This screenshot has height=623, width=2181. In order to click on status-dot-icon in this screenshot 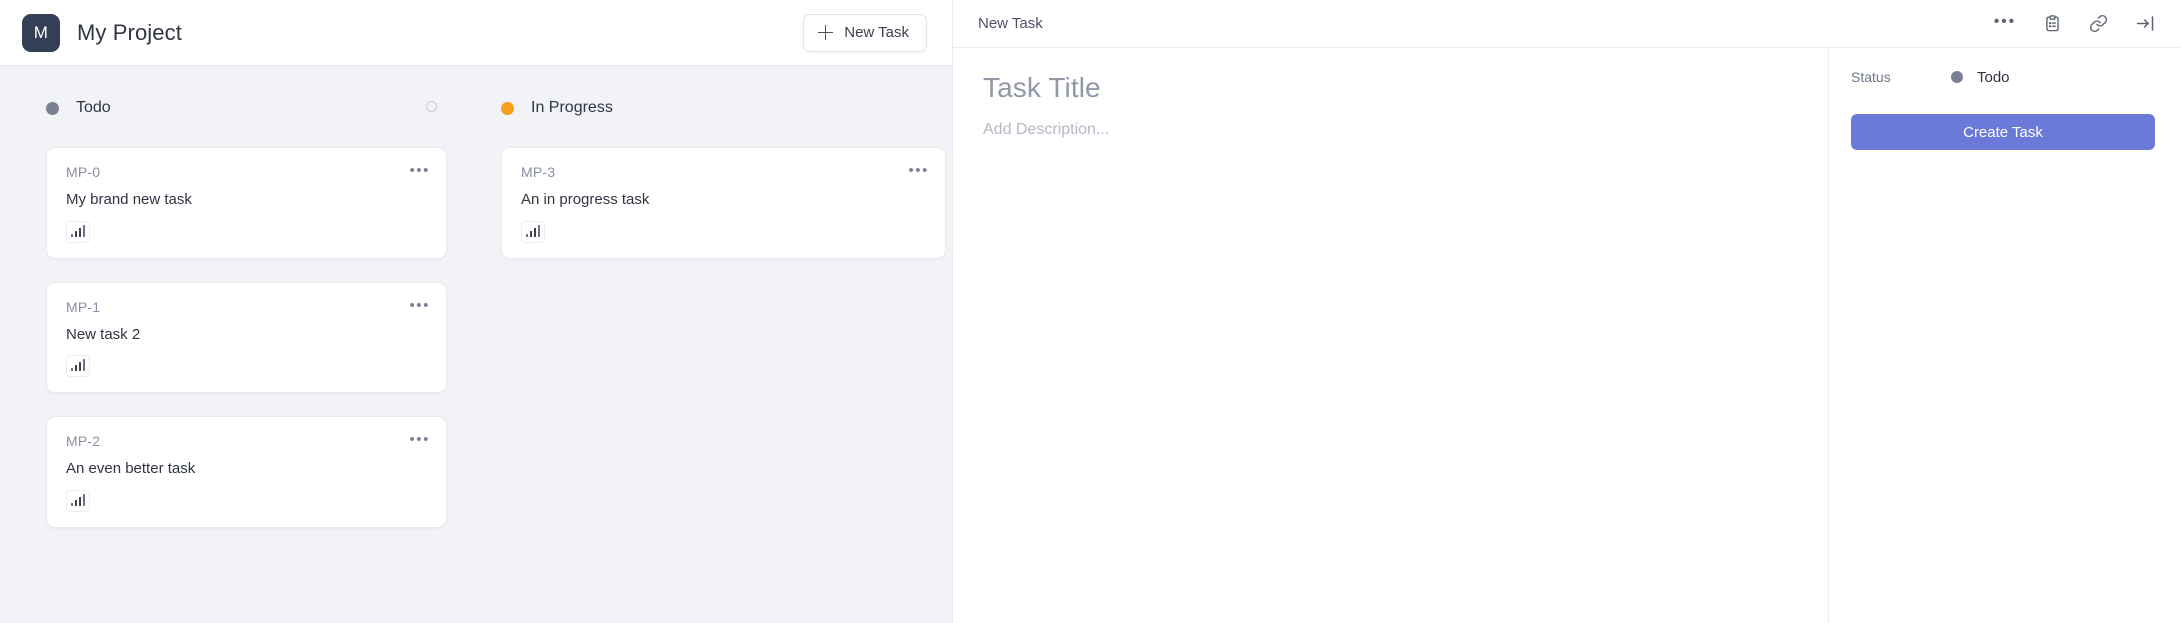, I will do `click(1957, 77)`.